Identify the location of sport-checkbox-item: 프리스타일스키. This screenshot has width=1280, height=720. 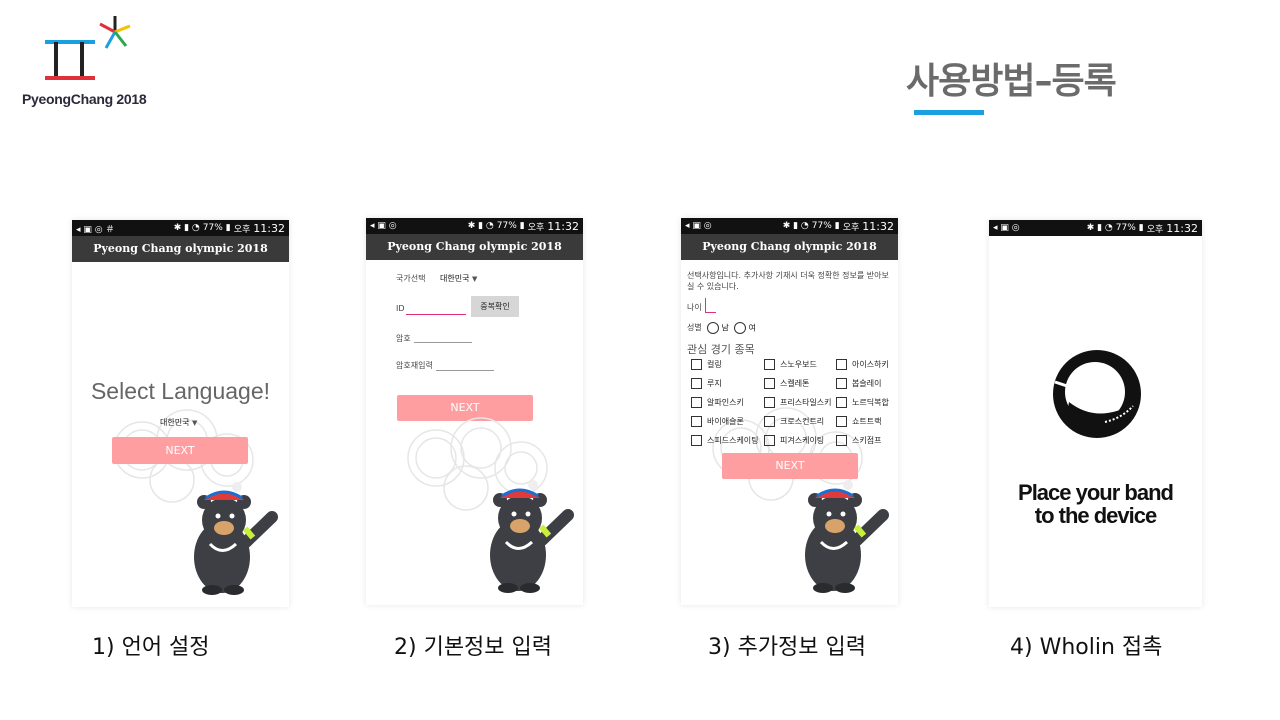
(798, 402).